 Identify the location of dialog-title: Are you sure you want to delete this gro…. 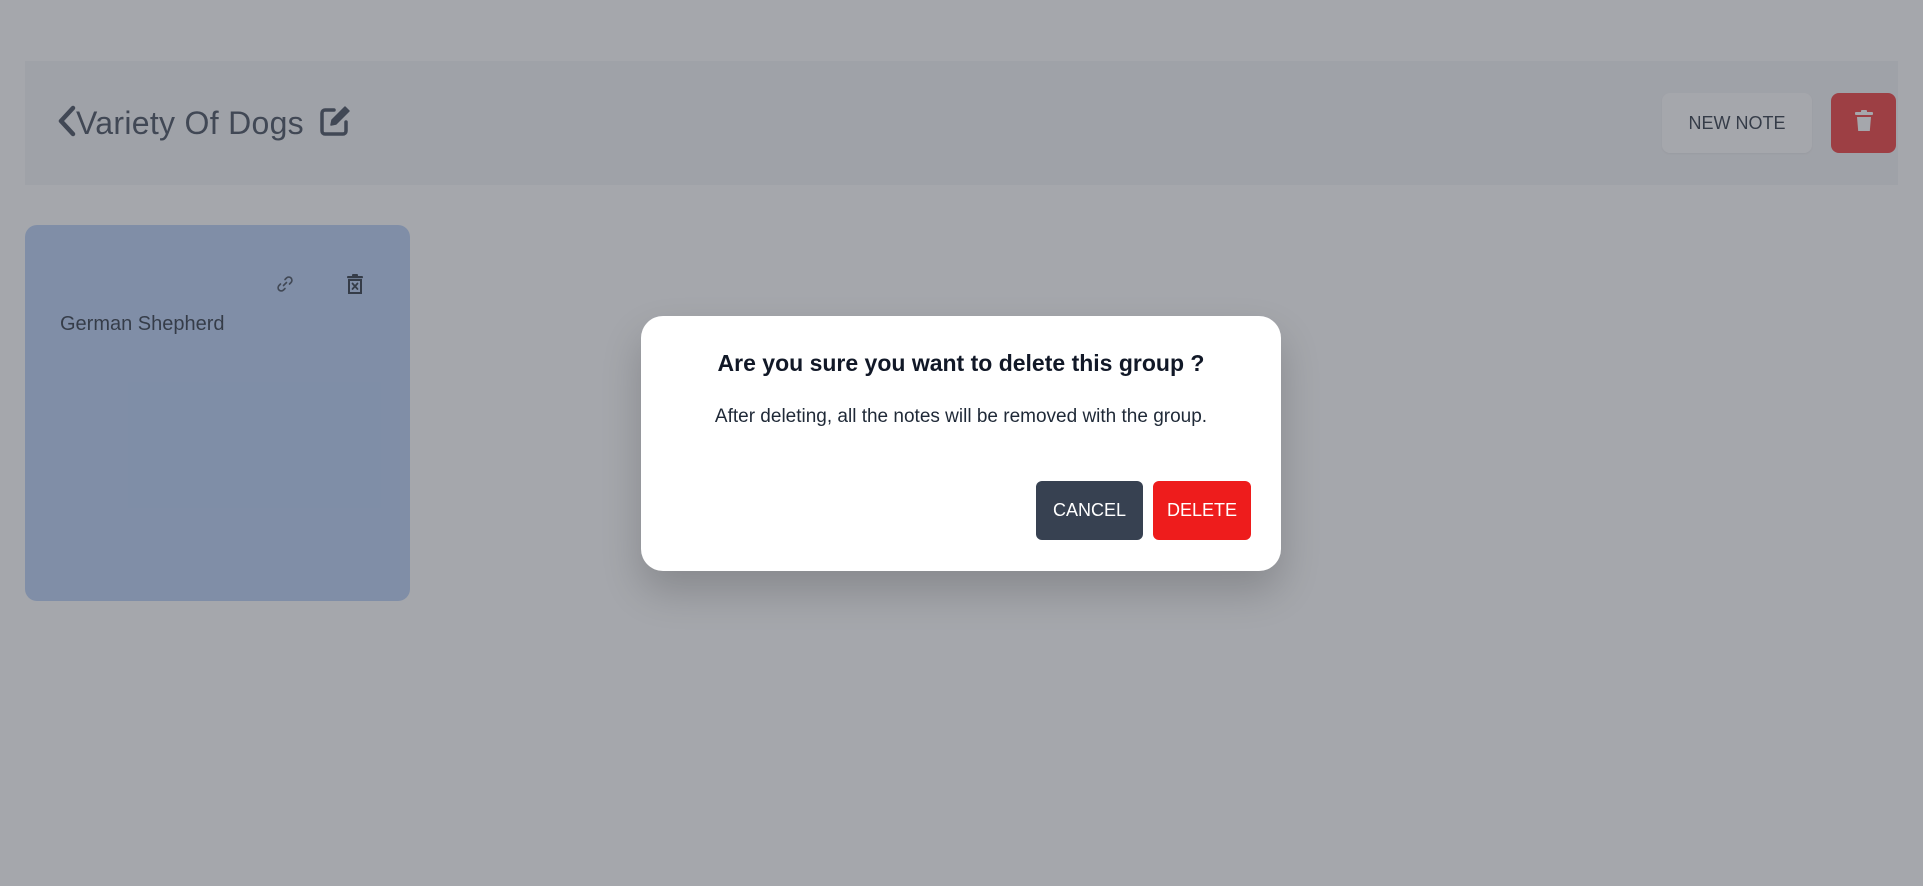
(961, 363).